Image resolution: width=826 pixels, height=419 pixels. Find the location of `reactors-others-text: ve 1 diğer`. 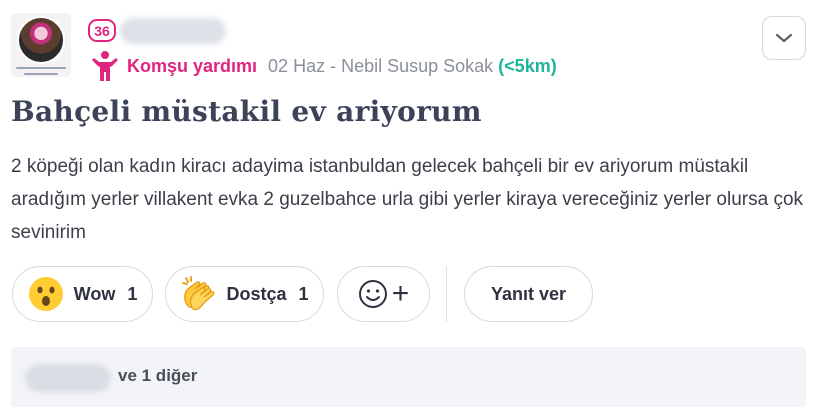

reactors-others-text: ve 1 diğer is located at coordinates (158, 375).